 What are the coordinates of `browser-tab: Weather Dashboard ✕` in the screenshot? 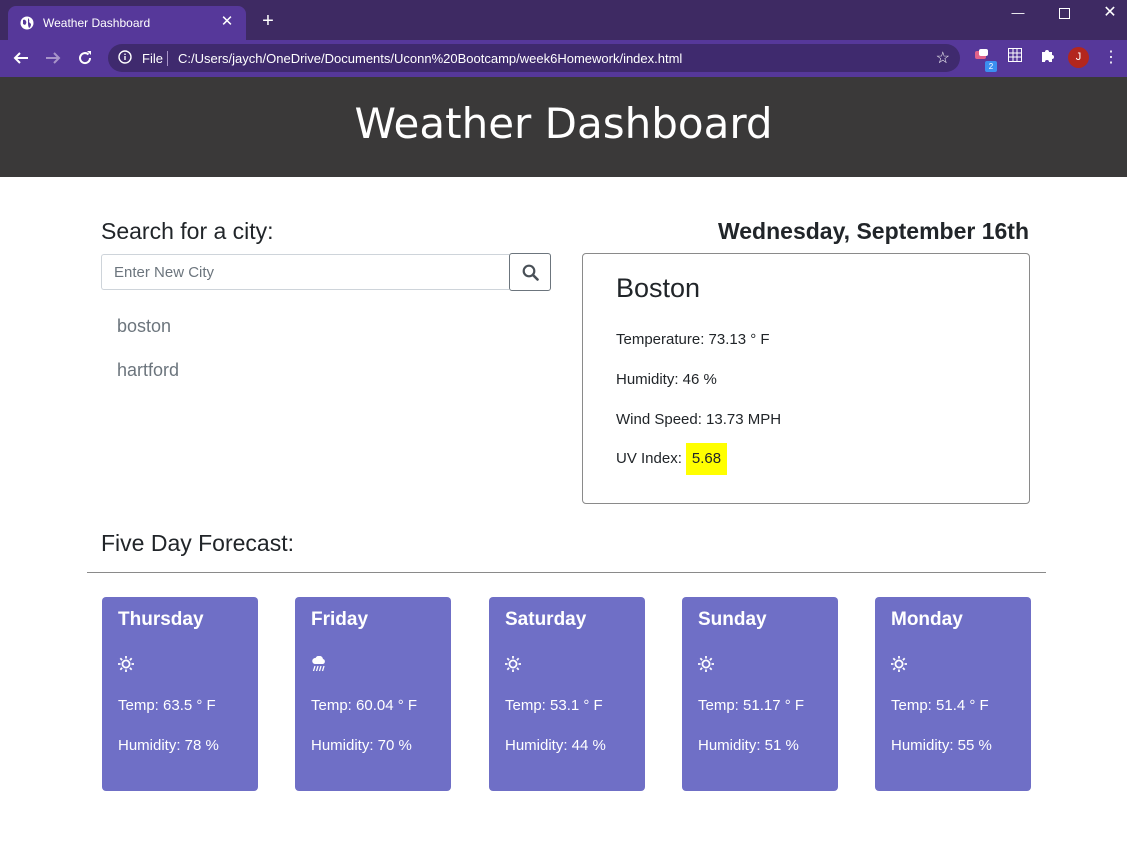 It's located at (127, 23).